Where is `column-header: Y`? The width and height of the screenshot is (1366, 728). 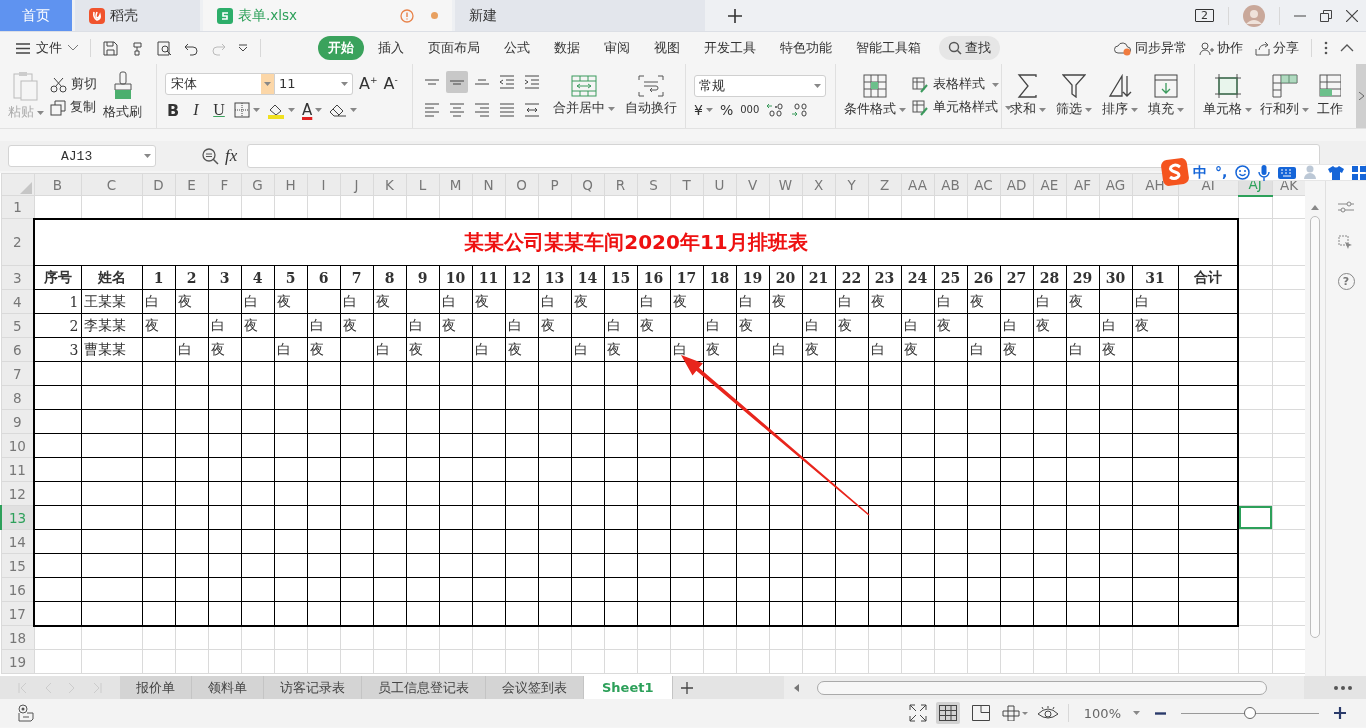
column-header: Y is located at coordinates (851, 184).